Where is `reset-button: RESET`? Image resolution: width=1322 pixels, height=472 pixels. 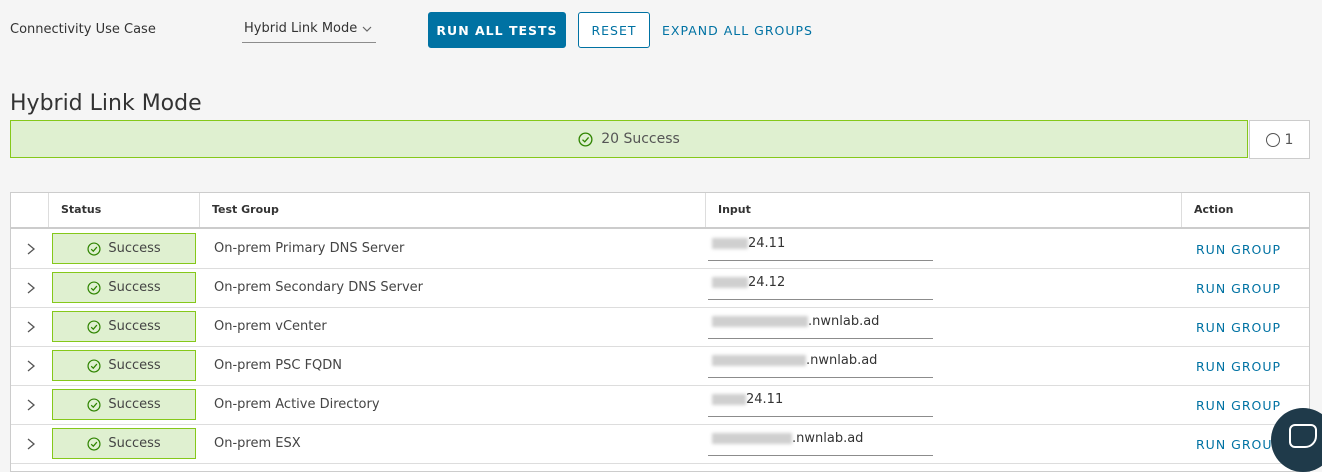
reset-button: RESET is located at coordinates (614, 30).